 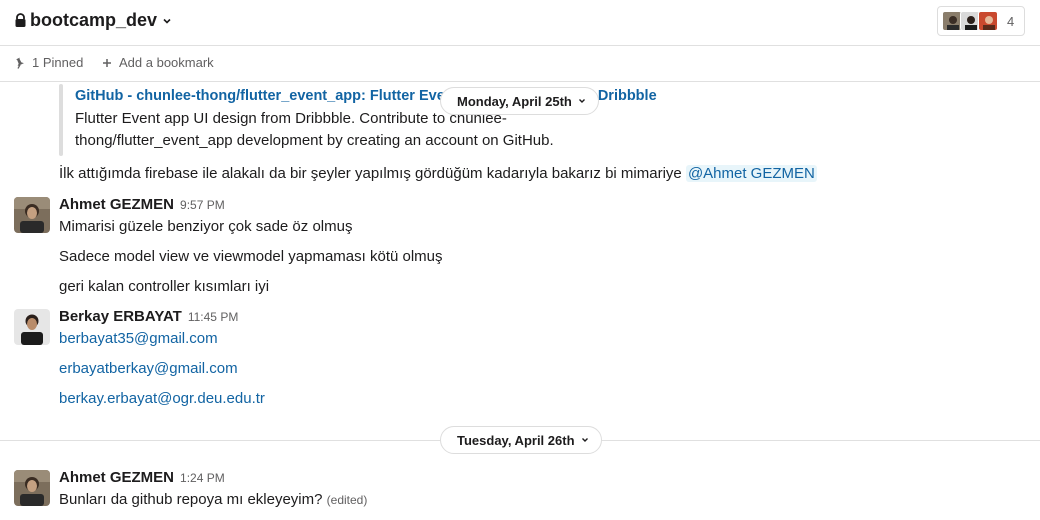 I want to click on pinned-button: 1 Pinned, so click(x=48, y=62).